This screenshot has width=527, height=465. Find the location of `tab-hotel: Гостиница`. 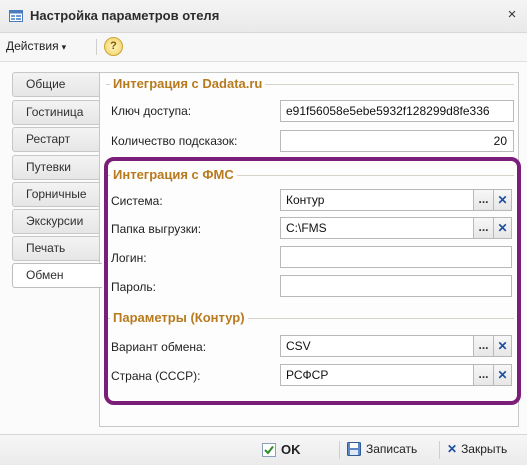

tab-hotel: Гостиница is located at coordinates (56, 112).